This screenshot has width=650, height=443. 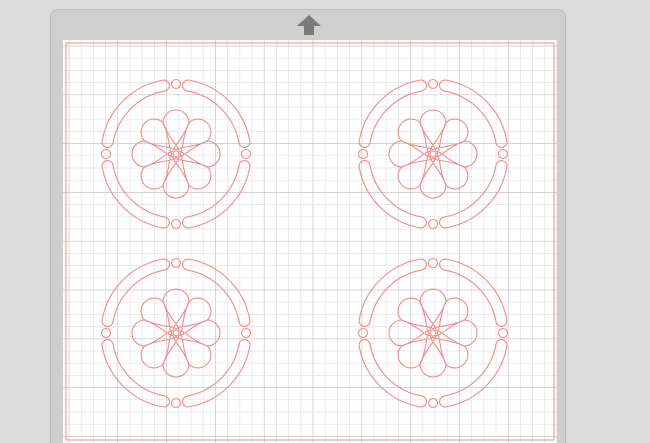 I want to click on flower-medallion-bottom-left, so click(x=176, y=333).